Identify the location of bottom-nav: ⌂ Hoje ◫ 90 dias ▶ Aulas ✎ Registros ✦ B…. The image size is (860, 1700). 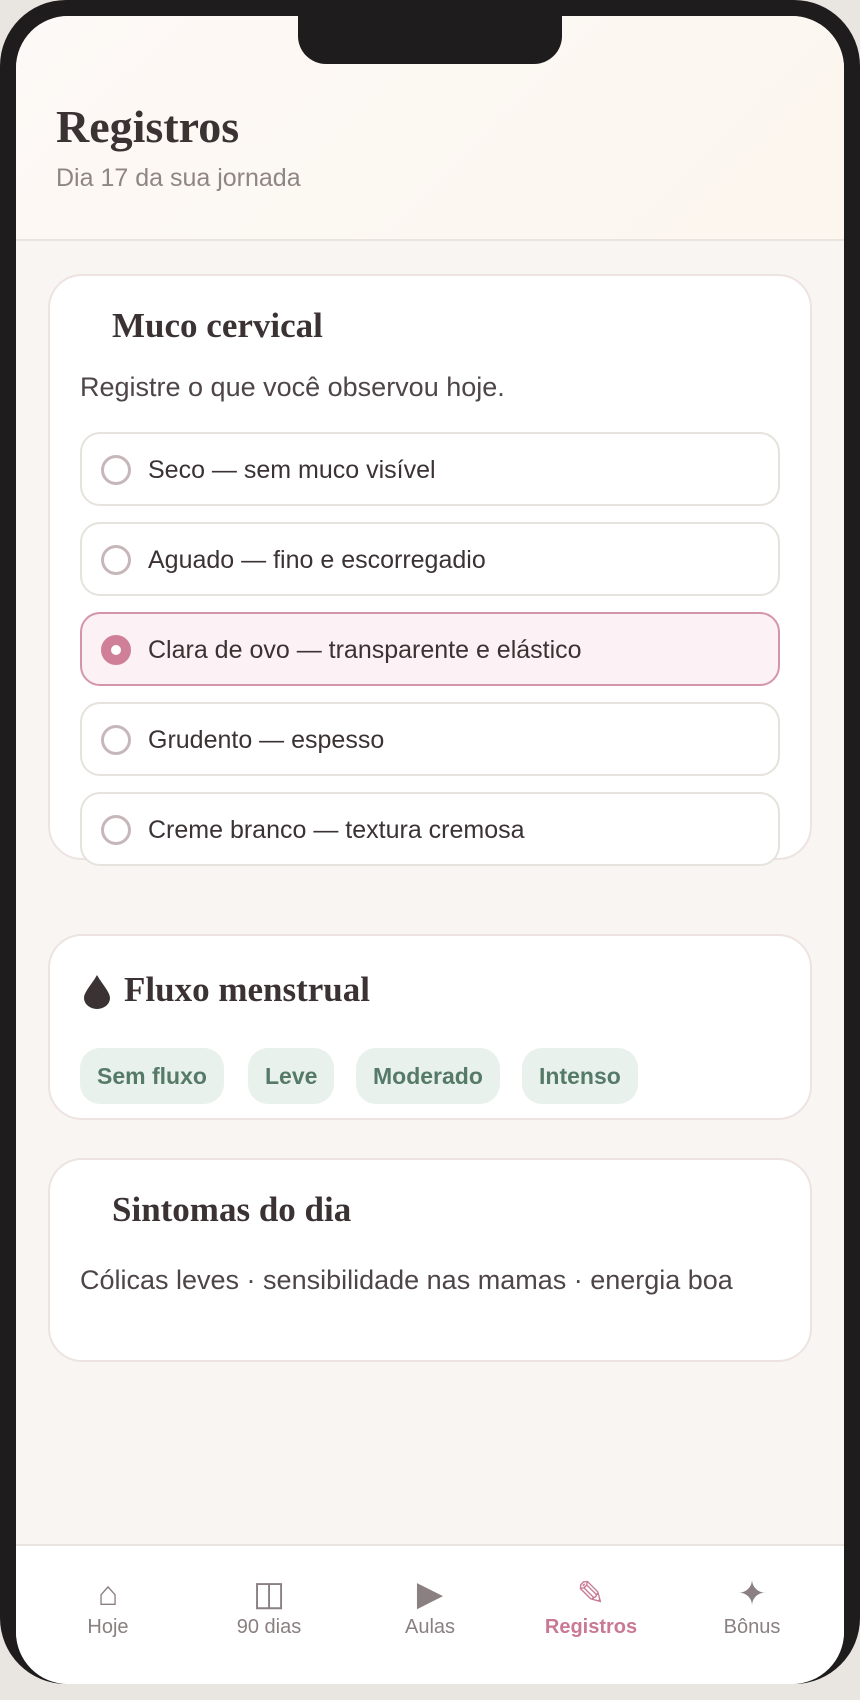
(430, 1614).